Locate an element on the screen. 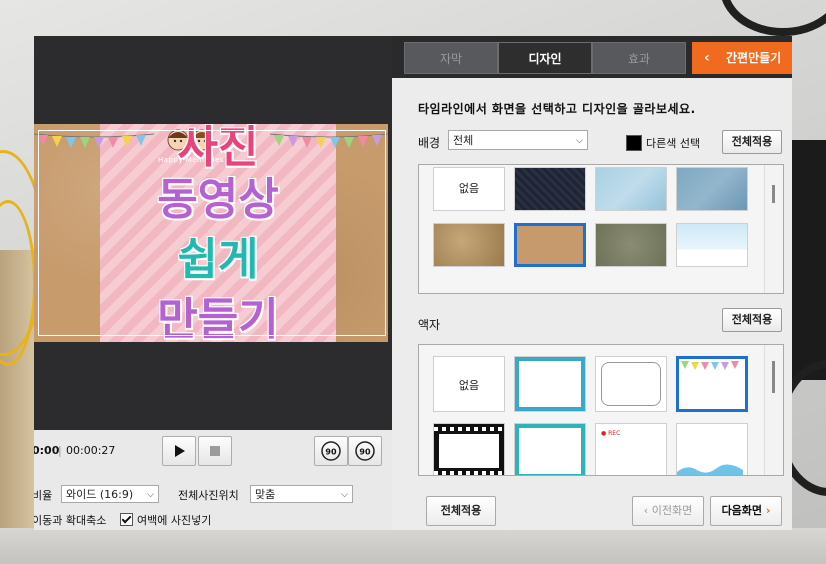 The width and height of the screenshot is (826, 564). rewind-90-button: 90 is located at coordinates (331, 451).